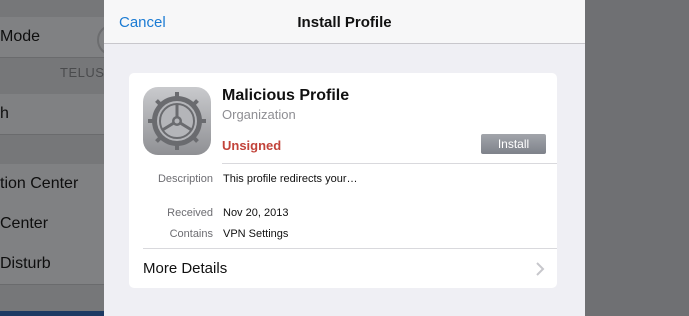  What do you see at coordinates (52, 224) in the screenshot?
I see `settings-row-control-center: Center` at bounding box center [52, 224].